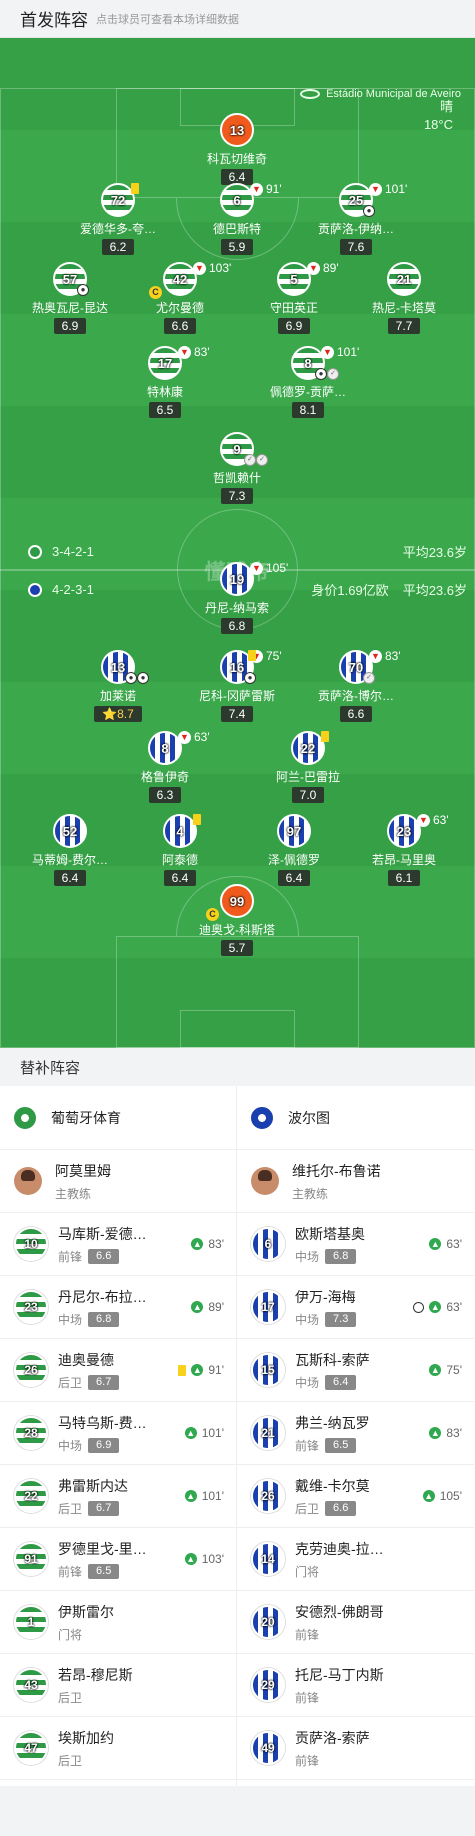 The image size is (475, 1836). What do you see at coordinates (236, 159) in the screenshot?
I see `player-name: 科瓦切维奇` at bounding box center [236, 159].